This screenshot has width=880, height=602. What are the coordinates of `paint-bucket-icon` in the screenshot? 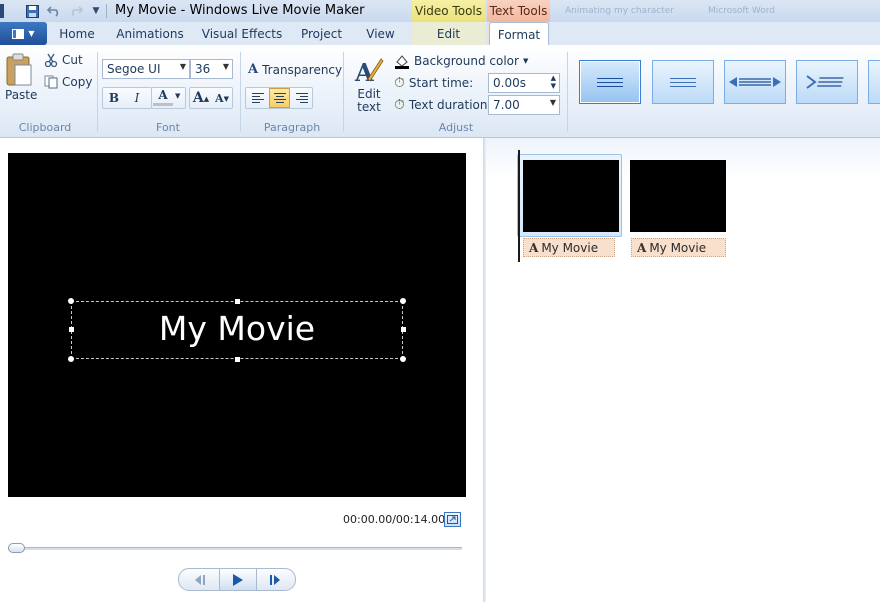 It's located at (402, 62).